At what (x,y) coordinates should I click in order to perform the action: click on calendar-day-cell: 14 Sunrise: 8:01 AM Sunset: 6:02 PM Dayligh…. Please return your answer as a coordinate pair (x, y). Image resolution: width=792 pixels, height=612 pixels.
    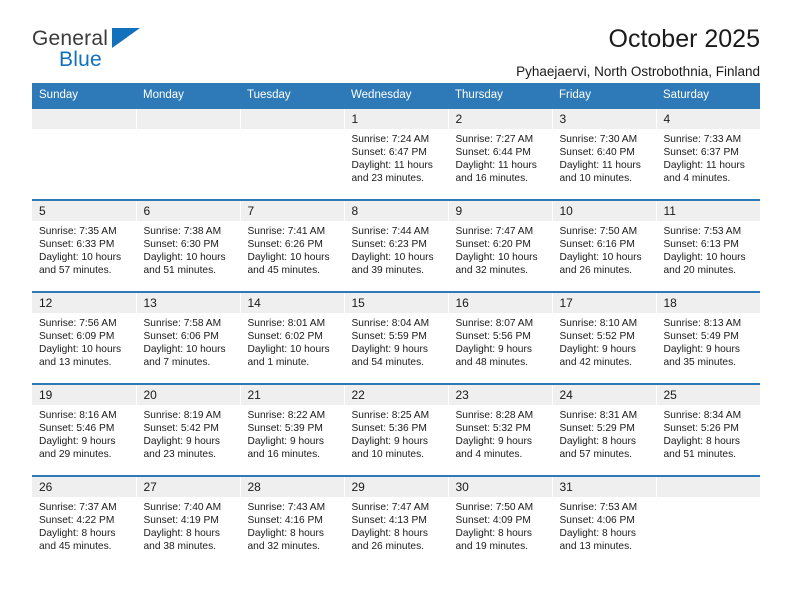
    Looking at the image, I should click on (292, 337).